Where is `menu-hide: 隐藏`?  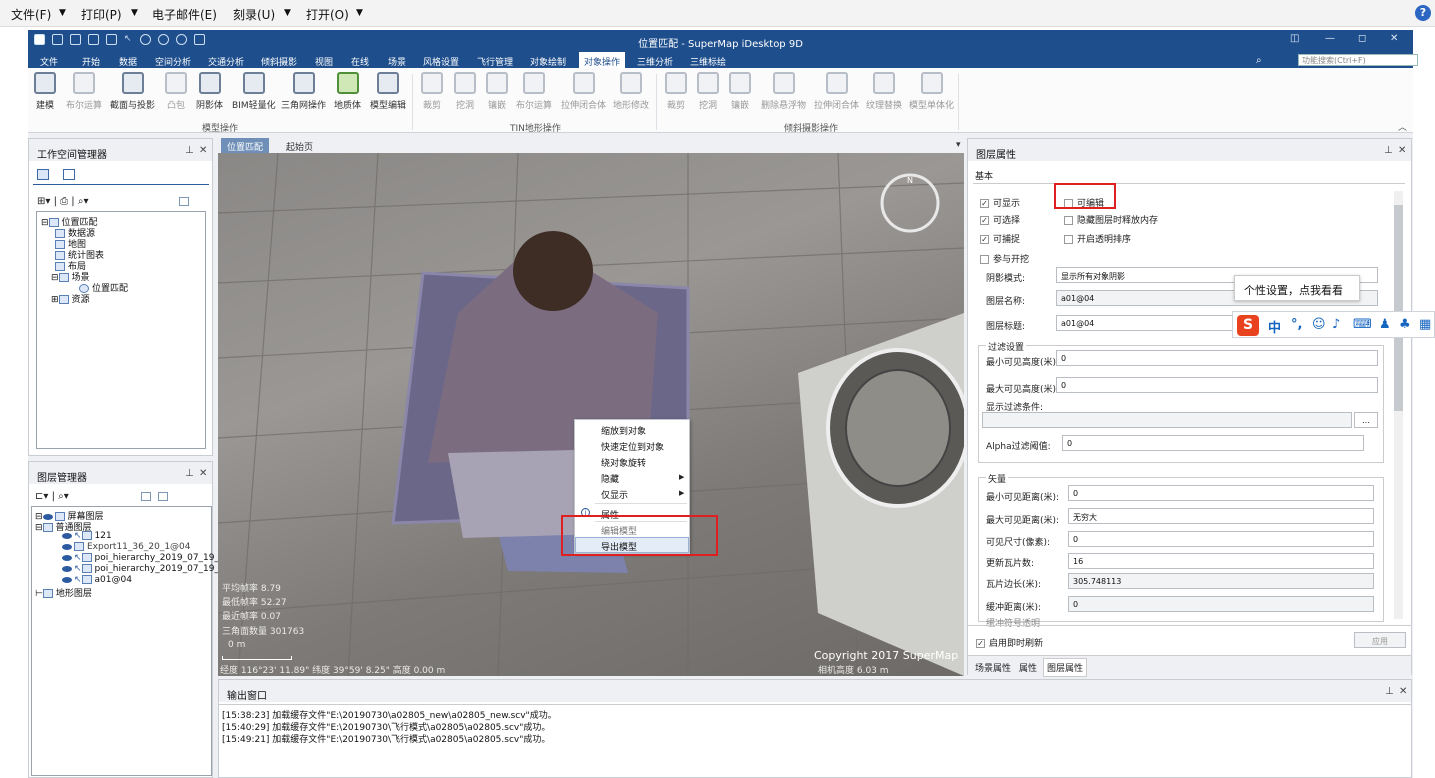
menu-hide: 隐藏 is located at coordinates (610, 478).